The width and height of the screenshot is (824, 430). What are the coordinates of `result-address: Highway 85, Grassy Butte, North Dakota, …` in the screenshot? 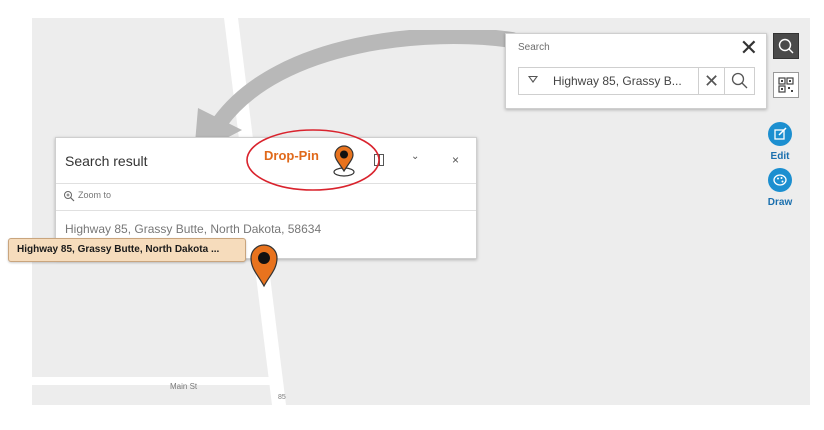 It's located at (193, 229).